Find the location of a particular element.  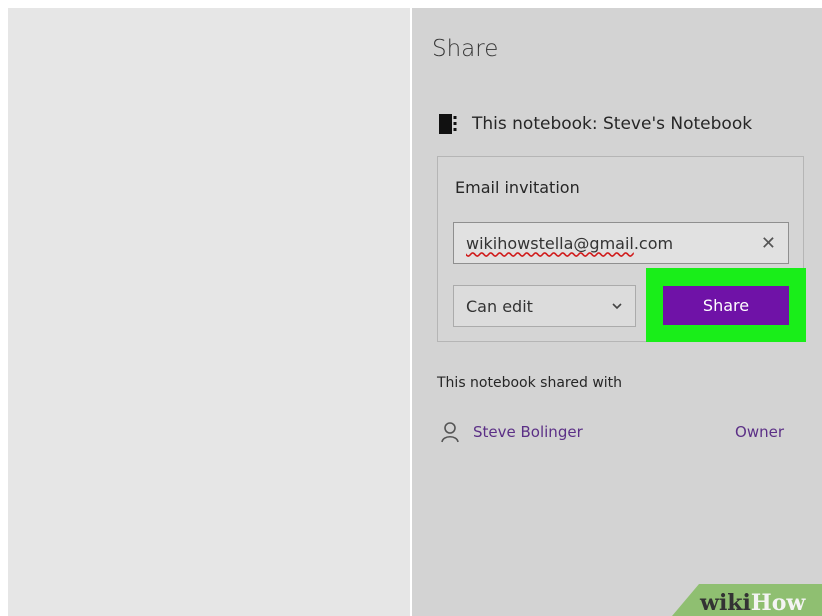

email-domain-suffix: .com is located at coordinates (653, 243).